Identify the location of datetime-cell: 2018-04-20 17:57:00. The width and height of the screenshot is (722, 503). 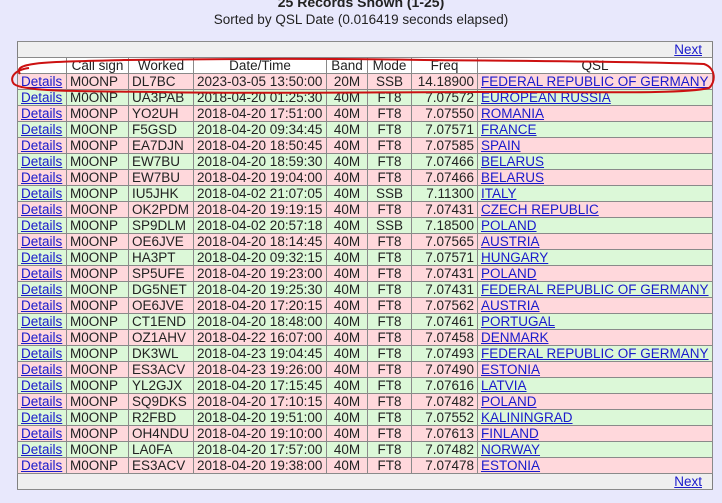
(260, 449).